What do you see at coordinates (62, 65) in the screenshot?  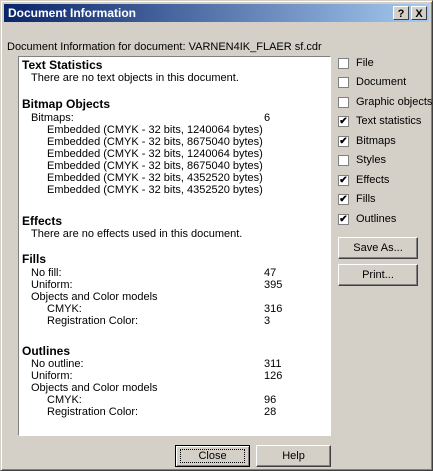 I see `section-heading-text-statistics: Text Statistics` at bounding box center [62, 65].